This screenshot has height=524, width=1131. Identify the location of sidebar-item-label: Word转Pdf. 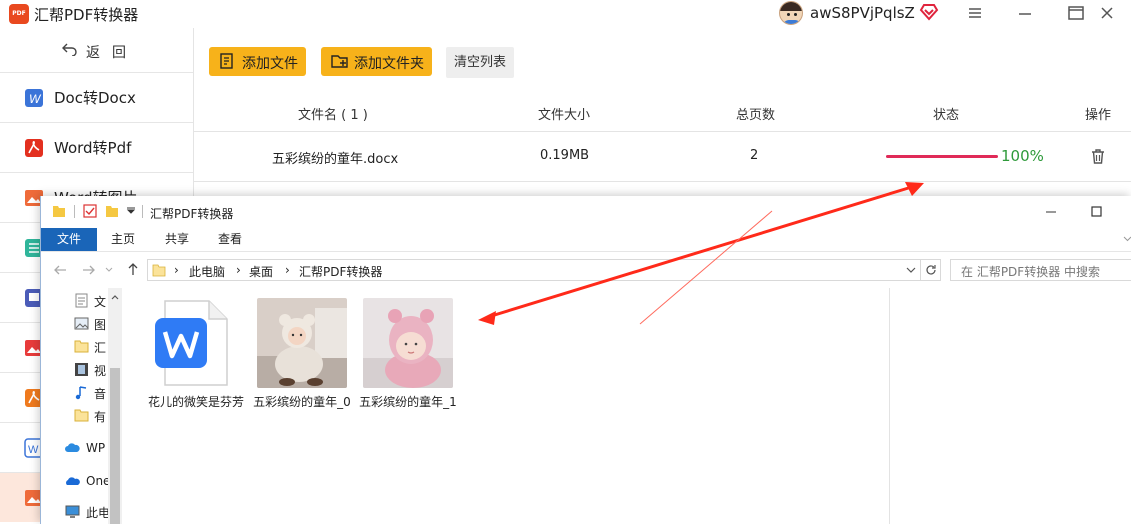
(93, 148).